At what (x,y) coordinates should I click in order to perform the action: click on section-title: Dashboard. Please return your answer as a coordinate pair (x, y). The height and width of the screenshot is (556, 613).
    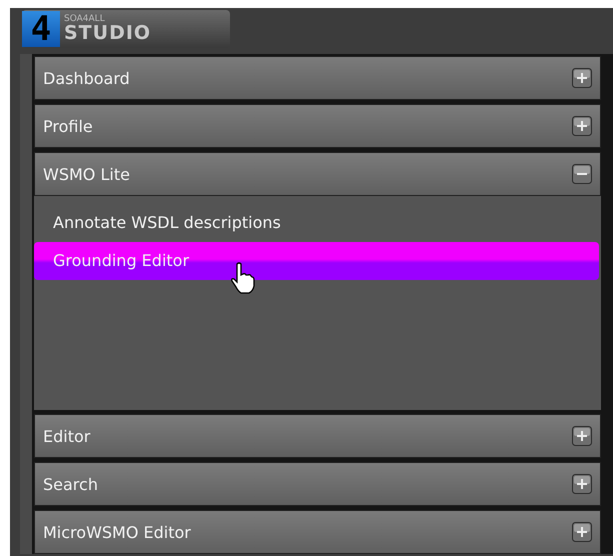
    Looking at the image, I should click on (86, 78).